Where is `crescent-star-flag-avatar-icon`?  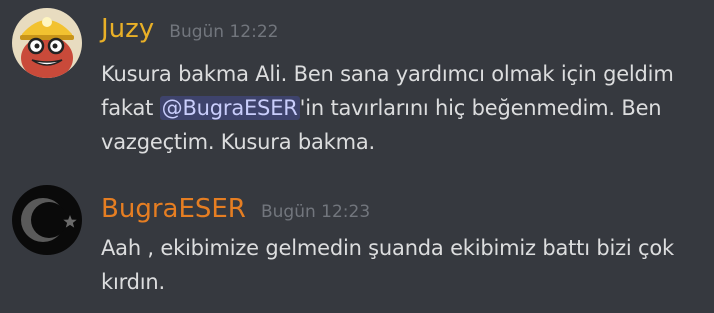
crescent-star-flag-avatar-icon is located at coordinates (47, 220).